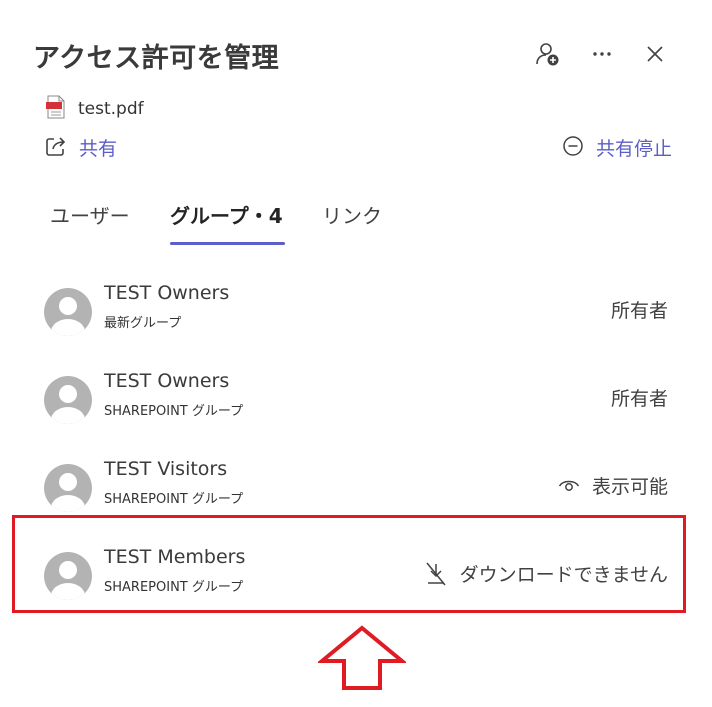  Describe the element at coordinates (90, 214) in the screenshot. I see `tab-users: ユーザー` at that location.